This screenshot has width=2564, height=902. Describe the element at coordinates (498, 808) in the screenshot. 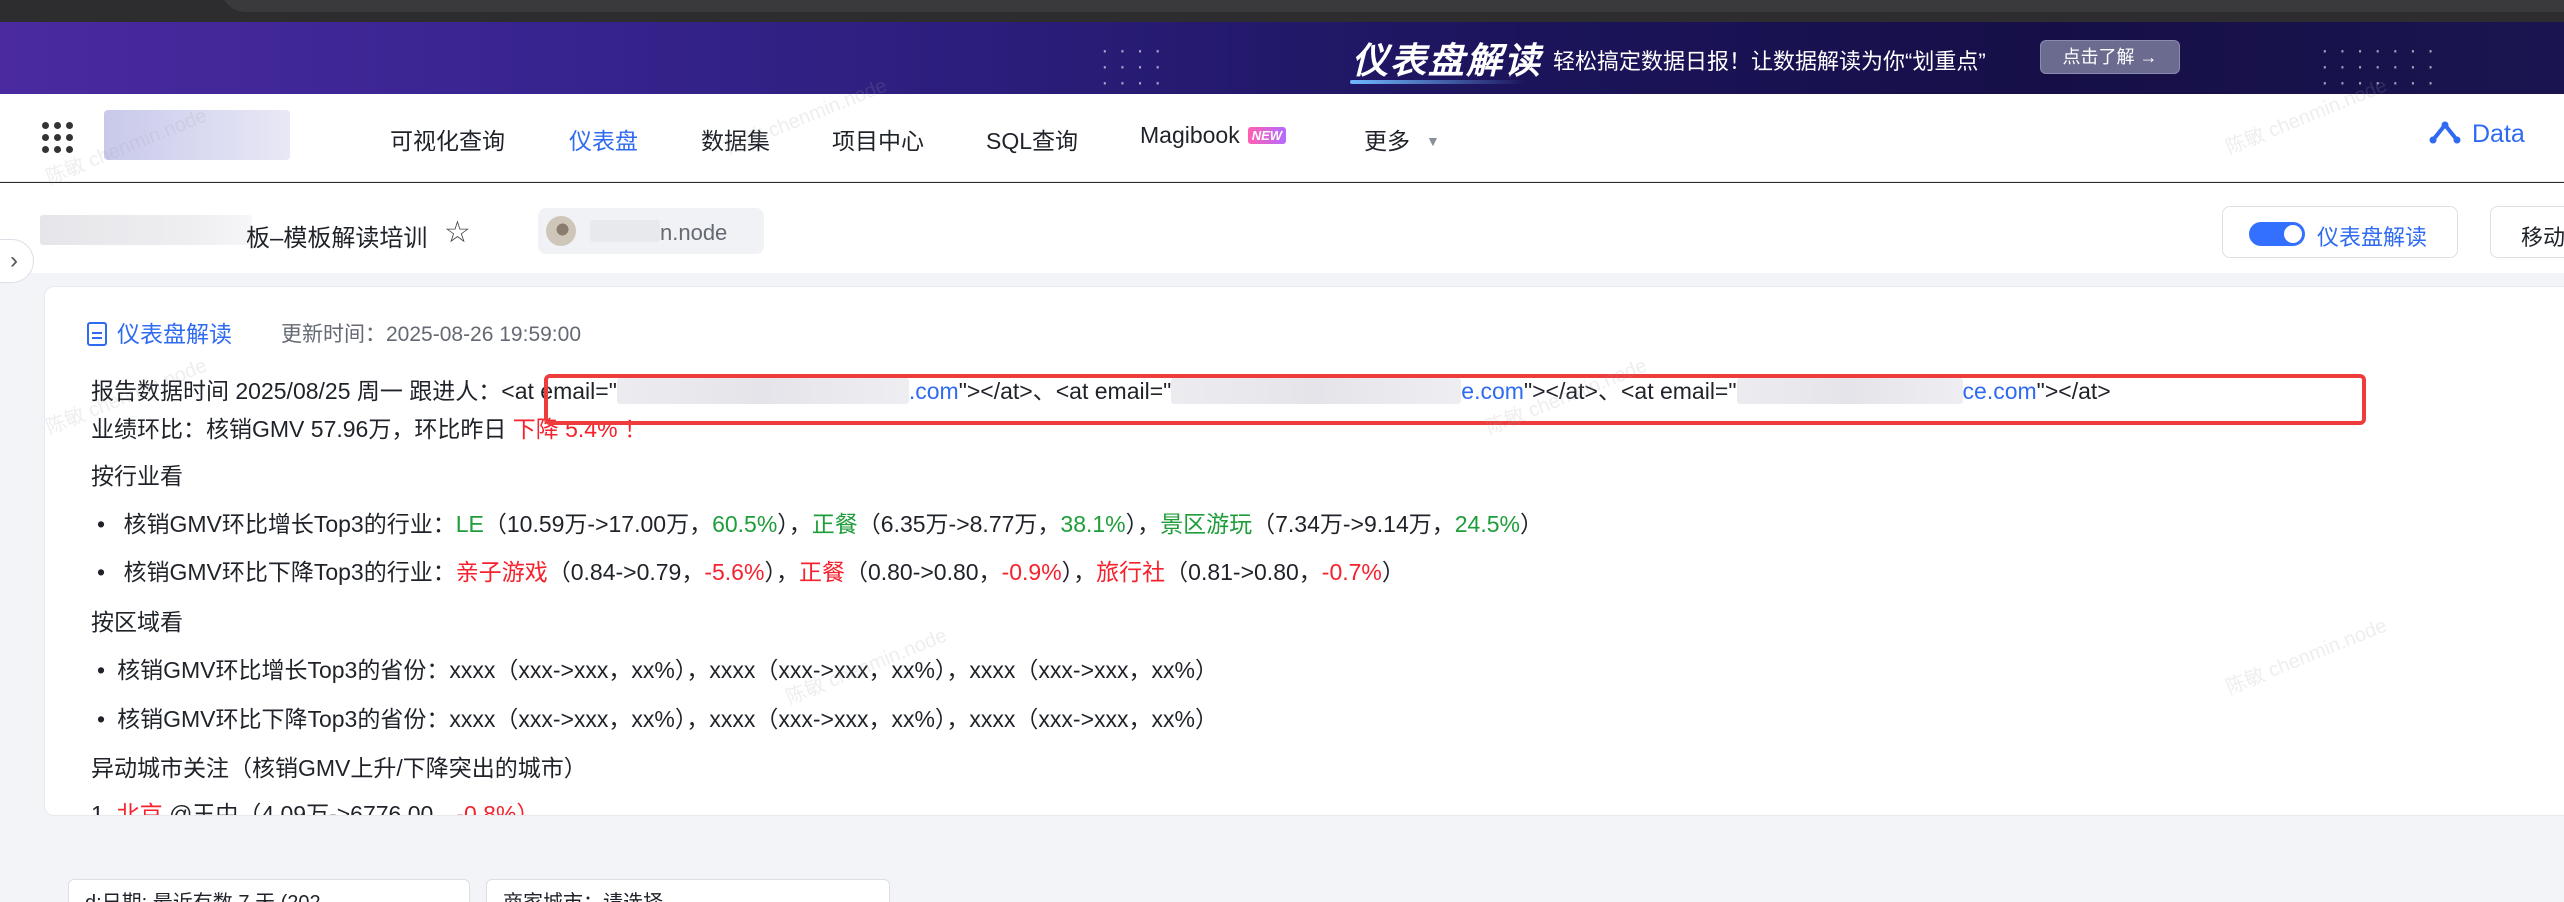

I see `city-pct: -0.8%）` at that location.